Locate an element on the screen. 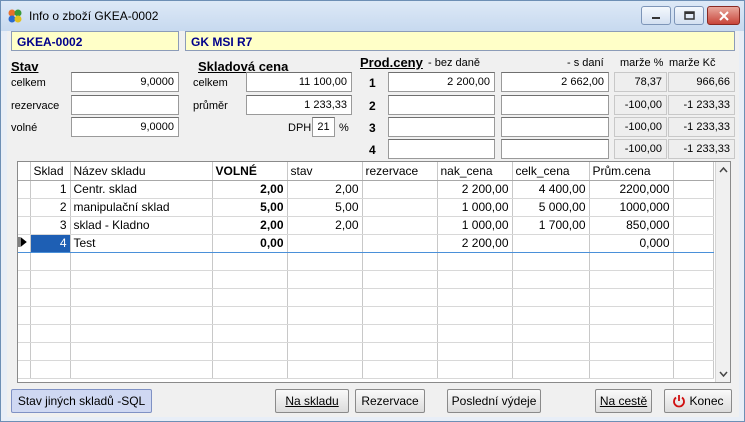 The width and height of the screenshot is (745, 422). column-header: celk_cena is located at coordinates (551, 171).